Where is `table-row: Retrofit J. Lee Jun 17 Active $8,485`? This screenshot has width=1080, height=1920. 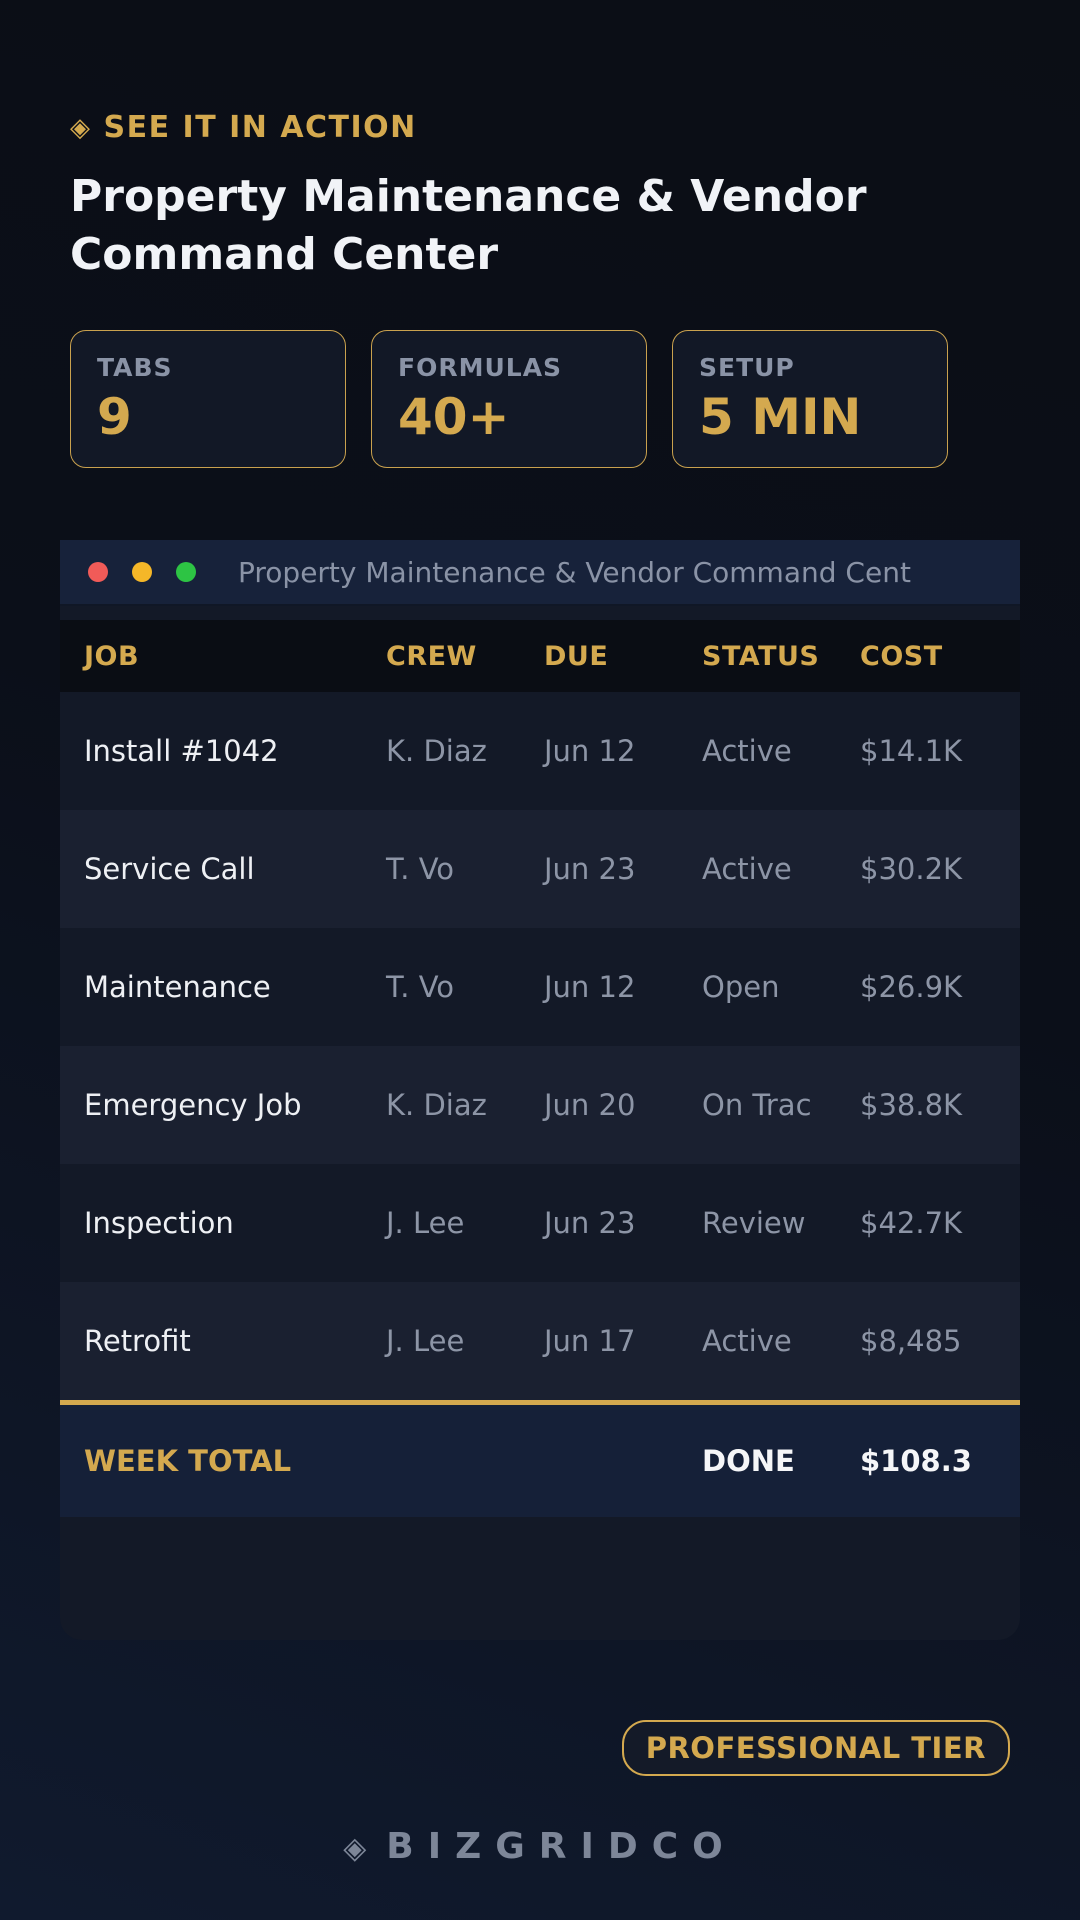 table-row: Retrofit J. Lee Jun 17 Active $8,485 is located at coordinates (540, 1341).